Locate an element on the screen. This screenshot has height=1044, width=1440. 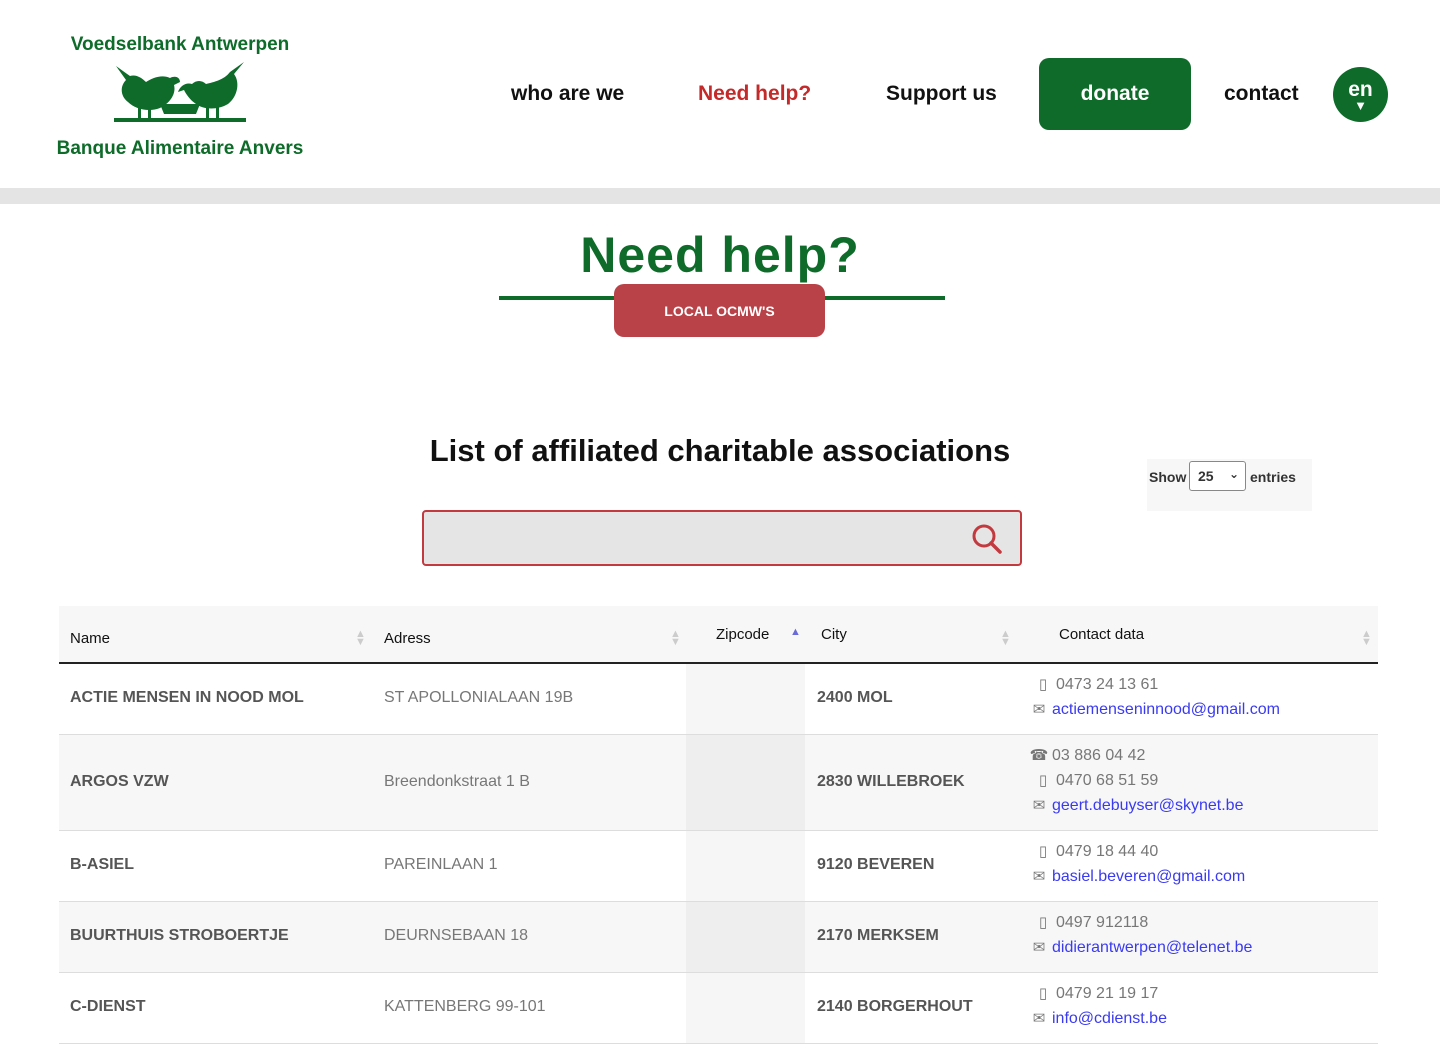
column-header-name: Name is located at coordinates (90, 638).